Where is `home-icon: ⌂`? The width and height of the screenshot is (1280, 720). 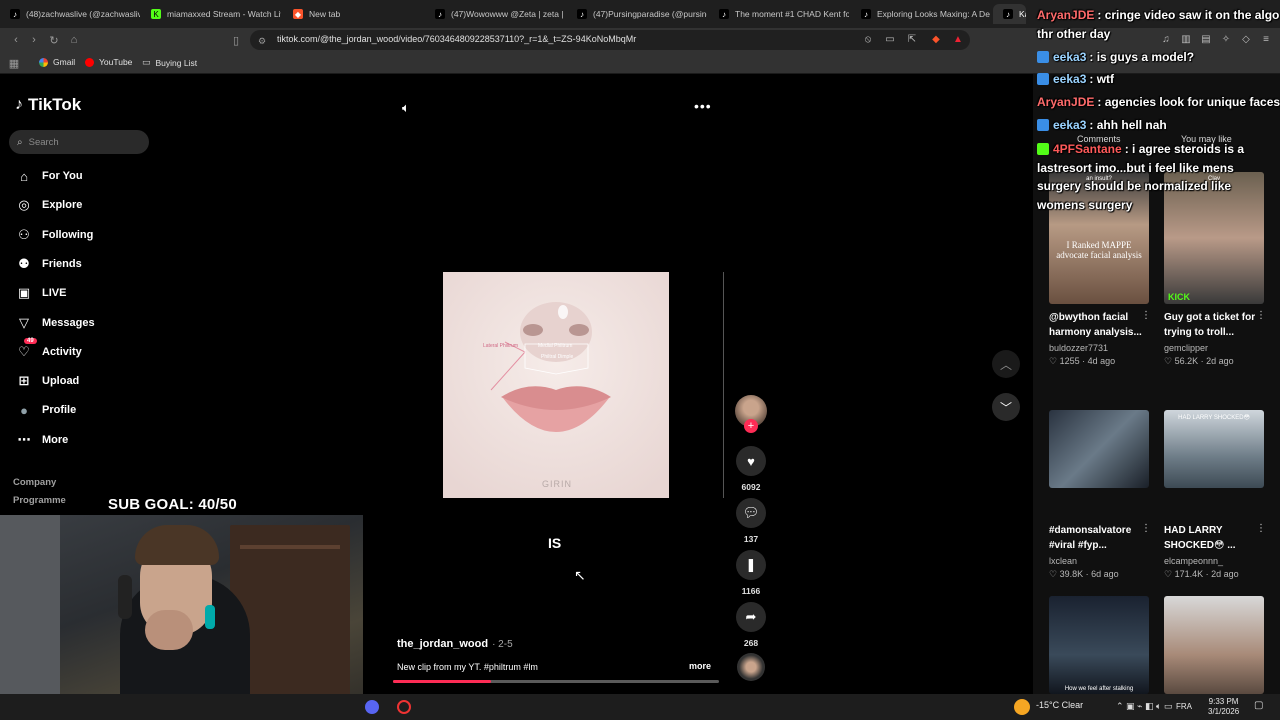 home-icon: ⌂ is located at coordinates (74, 40).